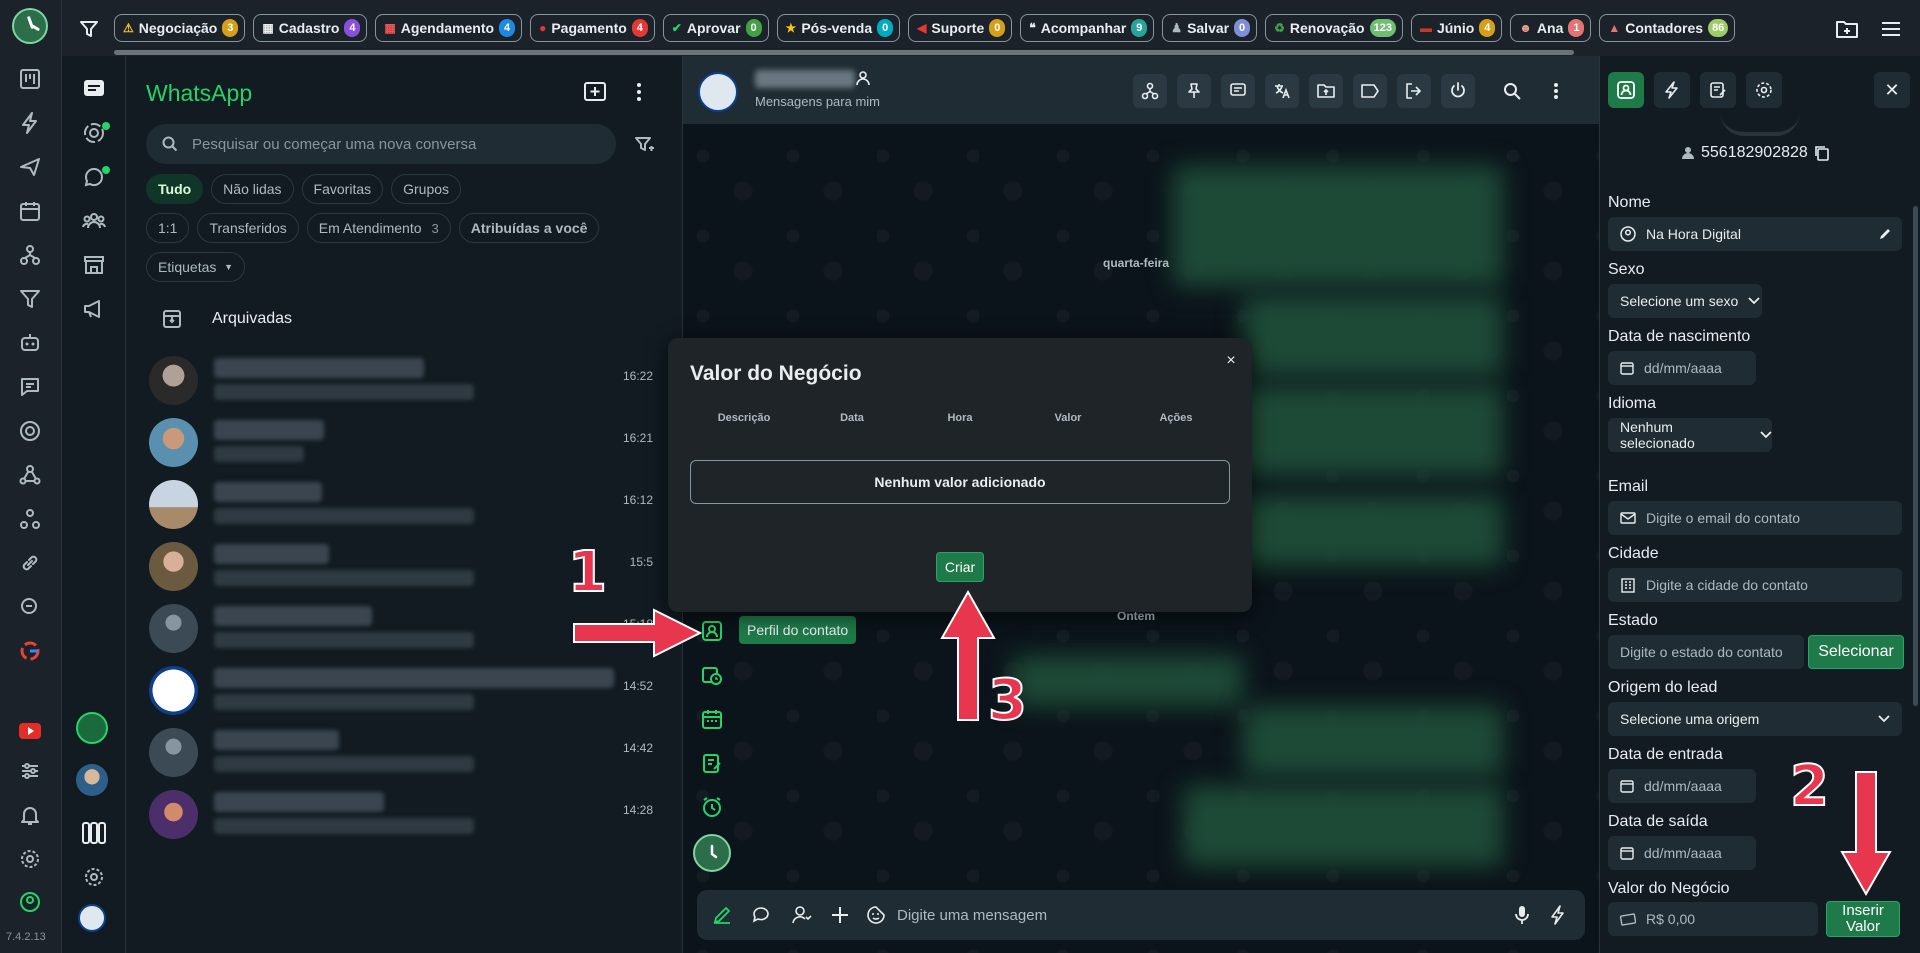 The height and width of the screenshot is (953, 1920). I want to click on alarm-icon, so click(712, 807).